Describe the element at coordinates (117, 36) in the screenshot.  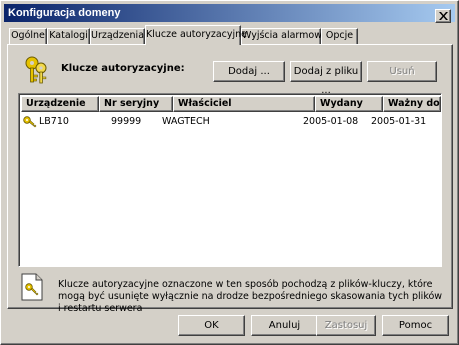
I see `tab-devices: Urządzenia` at that location.